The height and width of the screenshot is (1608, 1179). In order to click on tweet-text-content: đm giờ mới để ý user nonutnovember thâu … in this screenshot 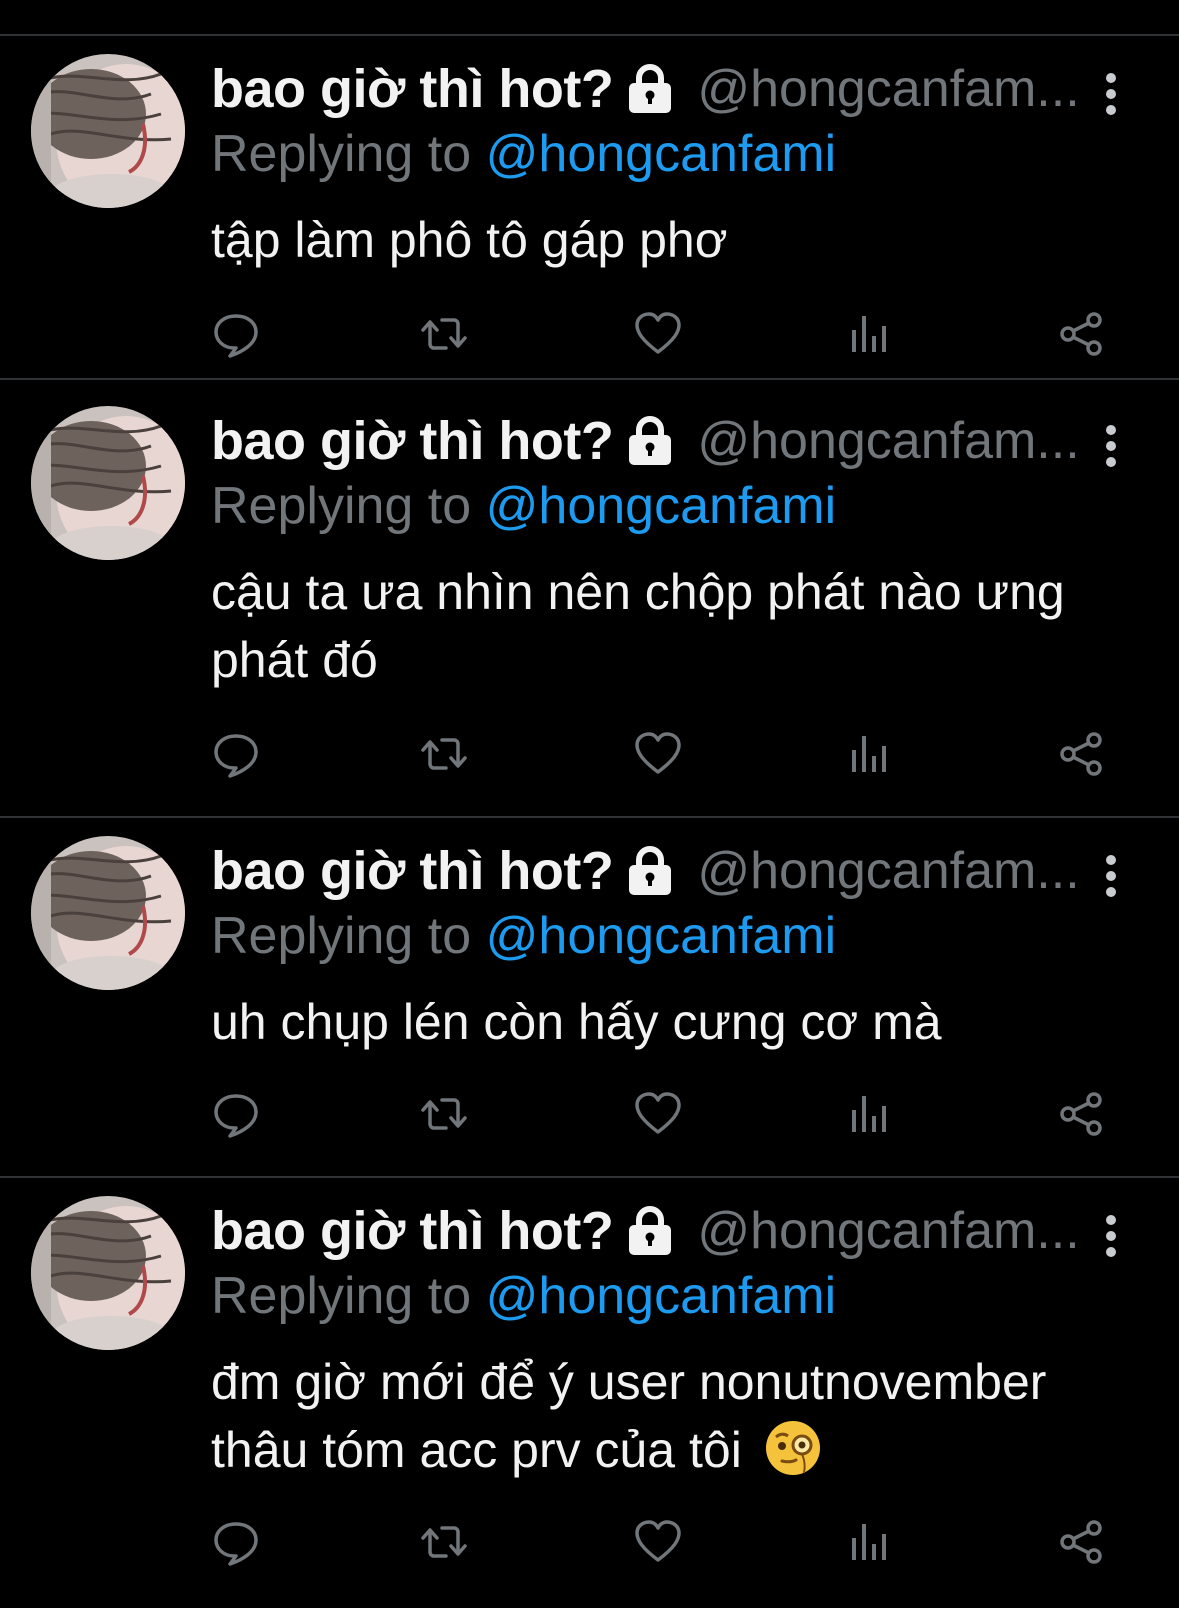, I will do `click(629, 1416)`.